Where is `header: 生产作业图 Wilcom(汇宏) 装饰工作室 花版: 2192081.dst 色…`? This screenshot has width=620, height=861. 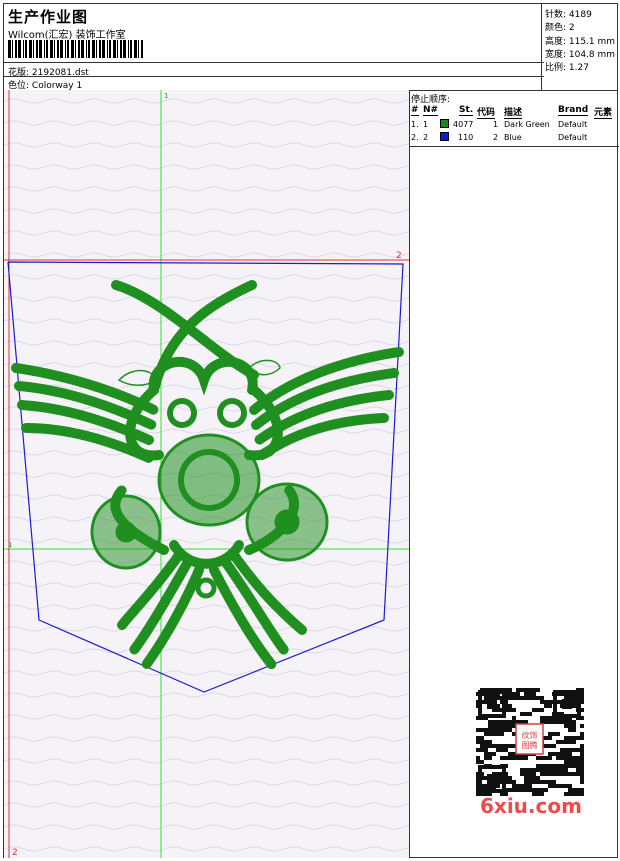
header: 生产作业图 Wilcom(汇宏) 装饰工作室 花版: 2192081.dst 色… is located at coordinates (310, 47).